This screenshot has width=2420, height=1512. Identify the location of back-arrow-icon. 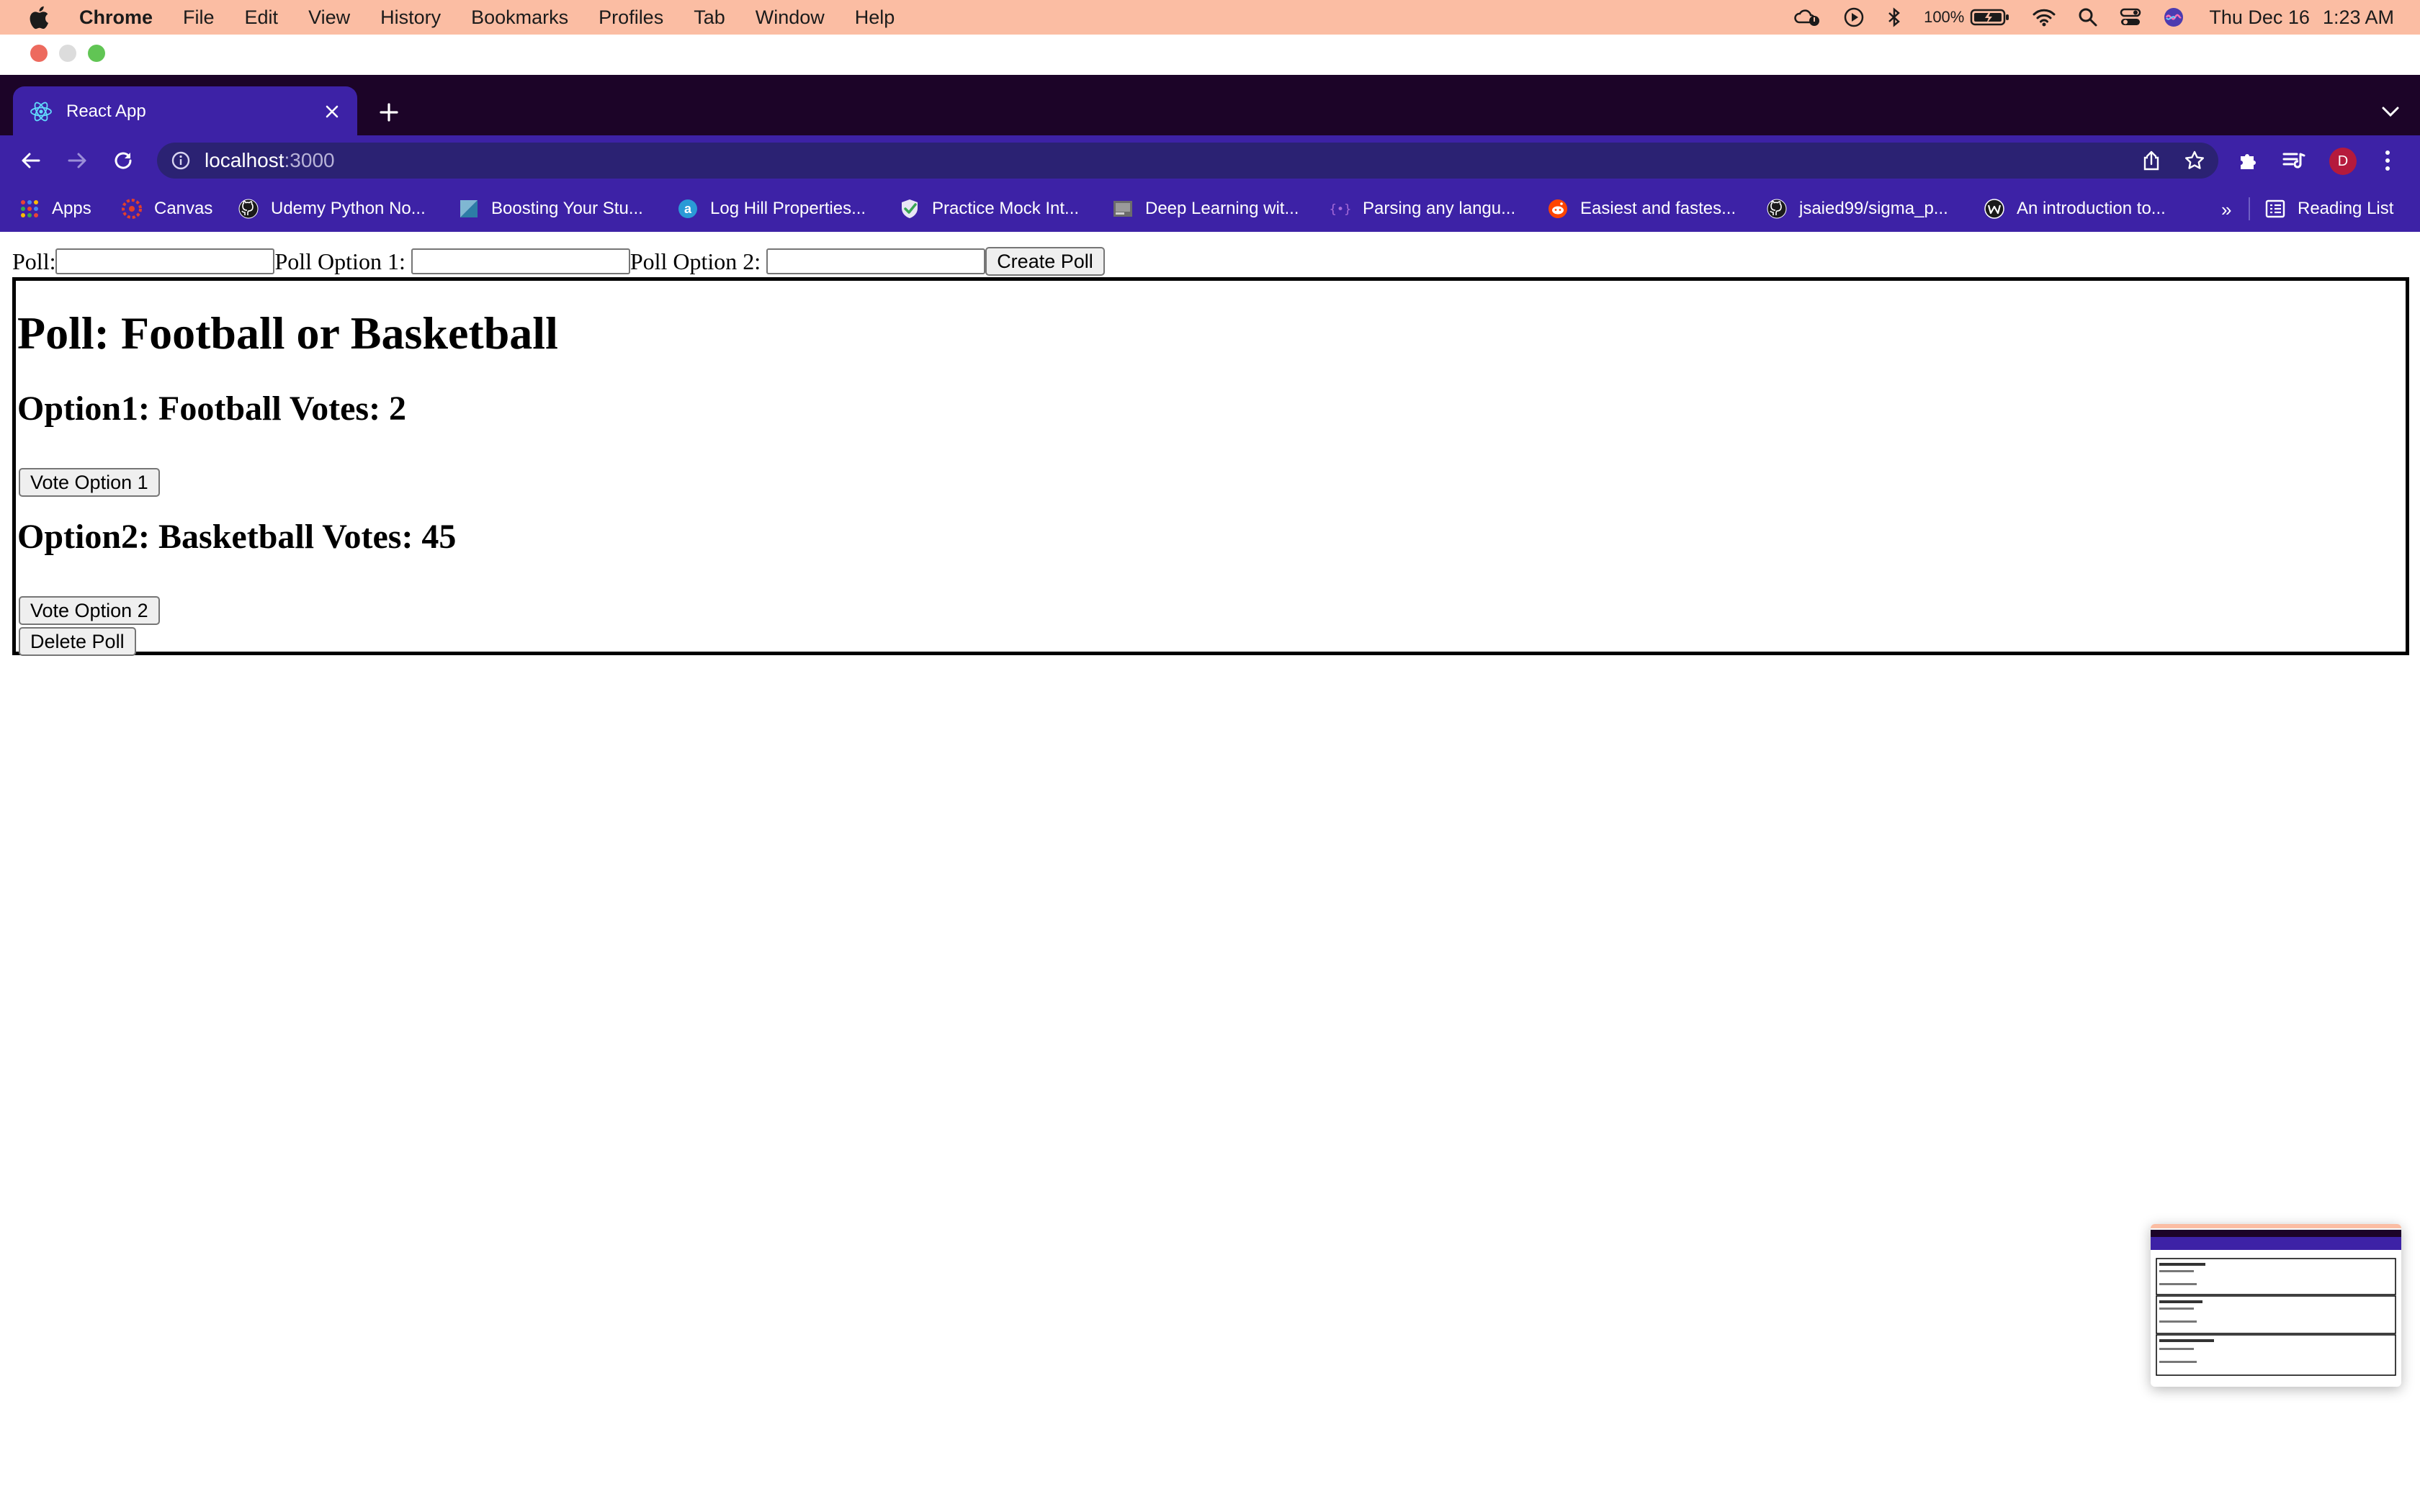
(31, 160).